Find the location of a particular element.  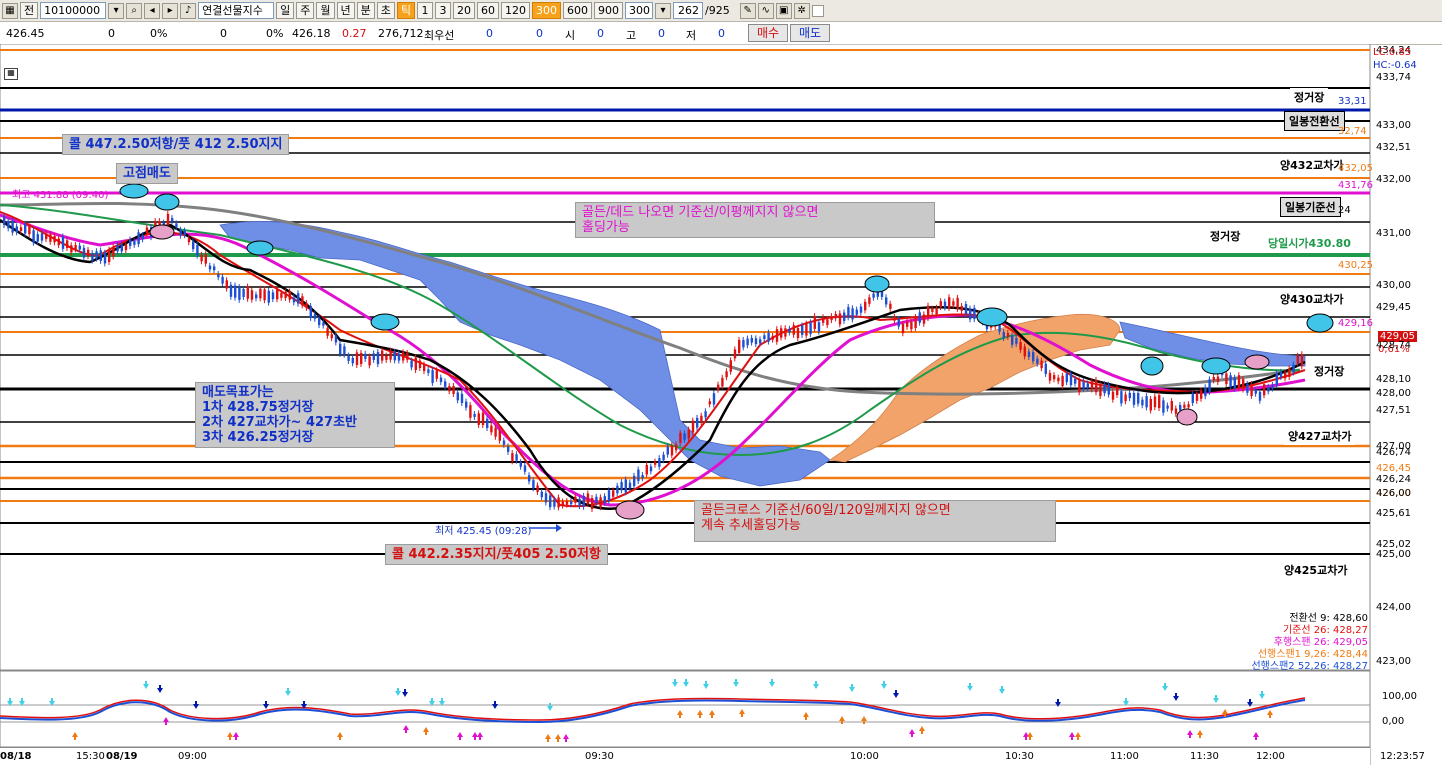

interval-input: 300 is located at coordinates (639, 10).